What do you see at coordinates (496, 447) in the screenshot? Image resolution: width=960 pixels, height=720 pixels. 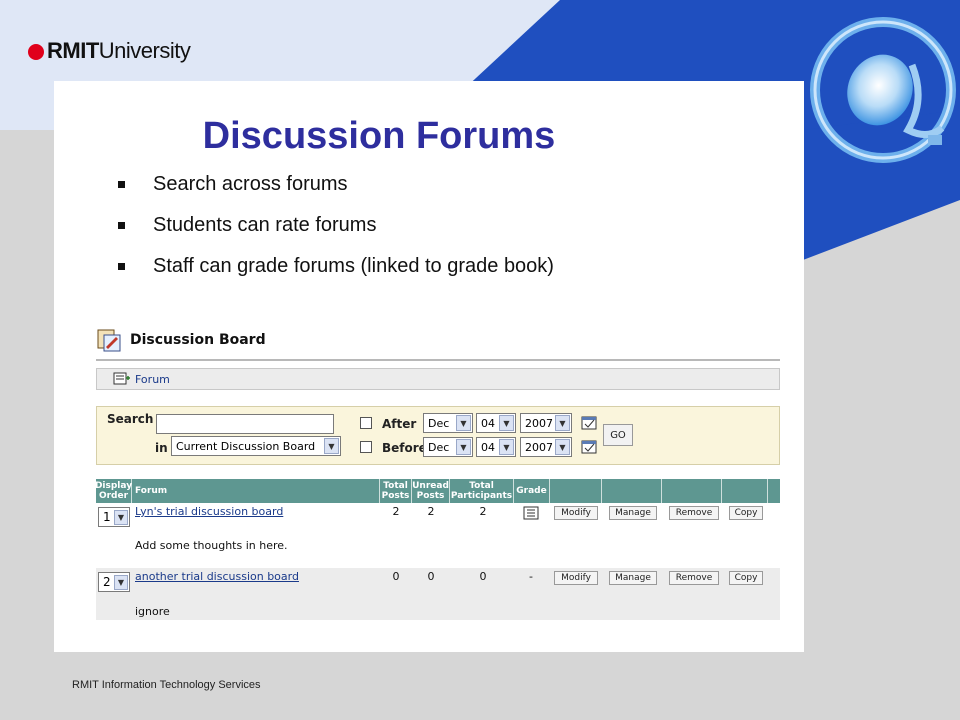 I see `before-day-select: 04 ▼` at bounding box center [496, 447].